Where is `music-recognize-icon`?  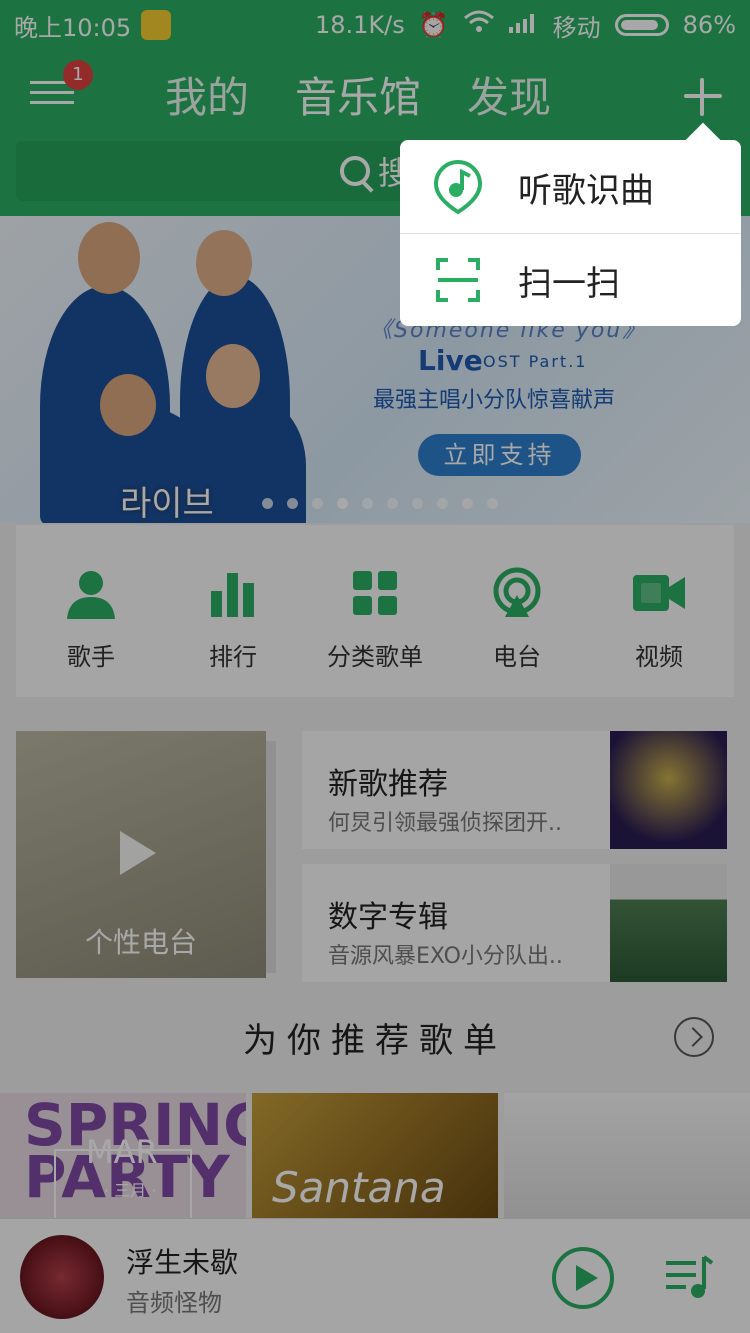
music-recognize-icon is located at coordinates (458, 186).